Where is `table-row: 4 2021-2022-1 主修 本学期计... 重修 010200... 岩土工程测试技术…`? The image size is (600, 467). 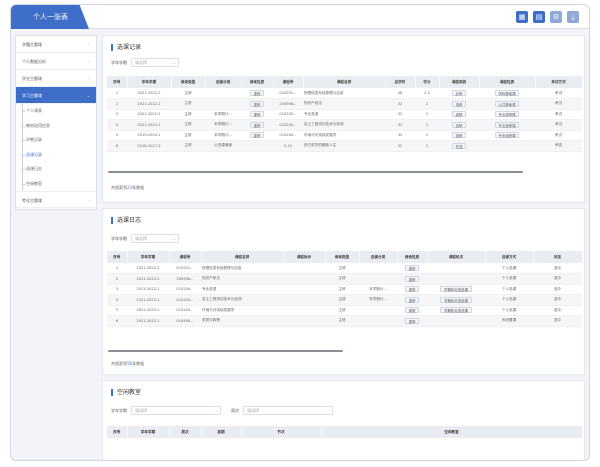 table-row: 4 2021-2022-1 主修 本学期计... 重修 010200... 岩土工程测试技术… is located at coordinates (344, 125).